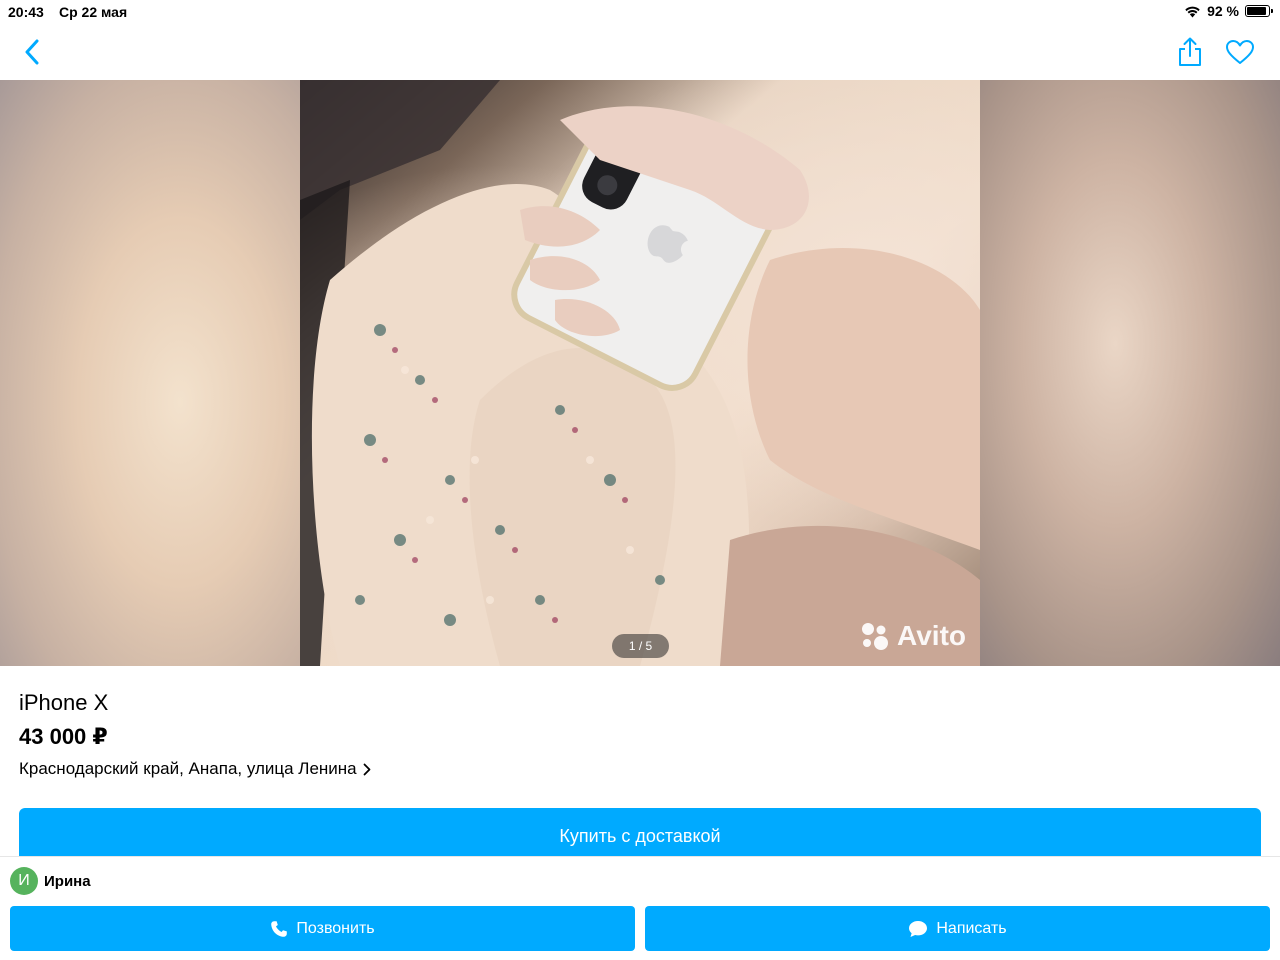 The width and height of the screenshot is (1280, 960). Describe the element at coordinates (1223, 11) in the screenshot. I see `battery-percent: 92 %` at that location.